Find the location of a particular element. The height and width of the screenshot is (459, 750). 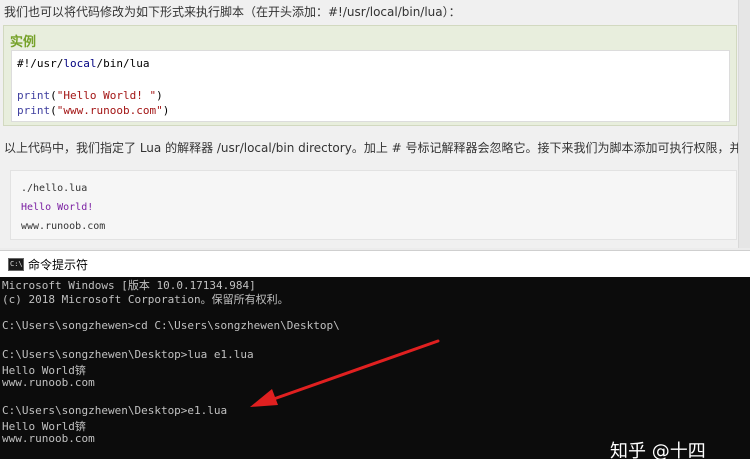

zhihu-watermark: 知乎 @十四 is located at coordinates (658, 450).